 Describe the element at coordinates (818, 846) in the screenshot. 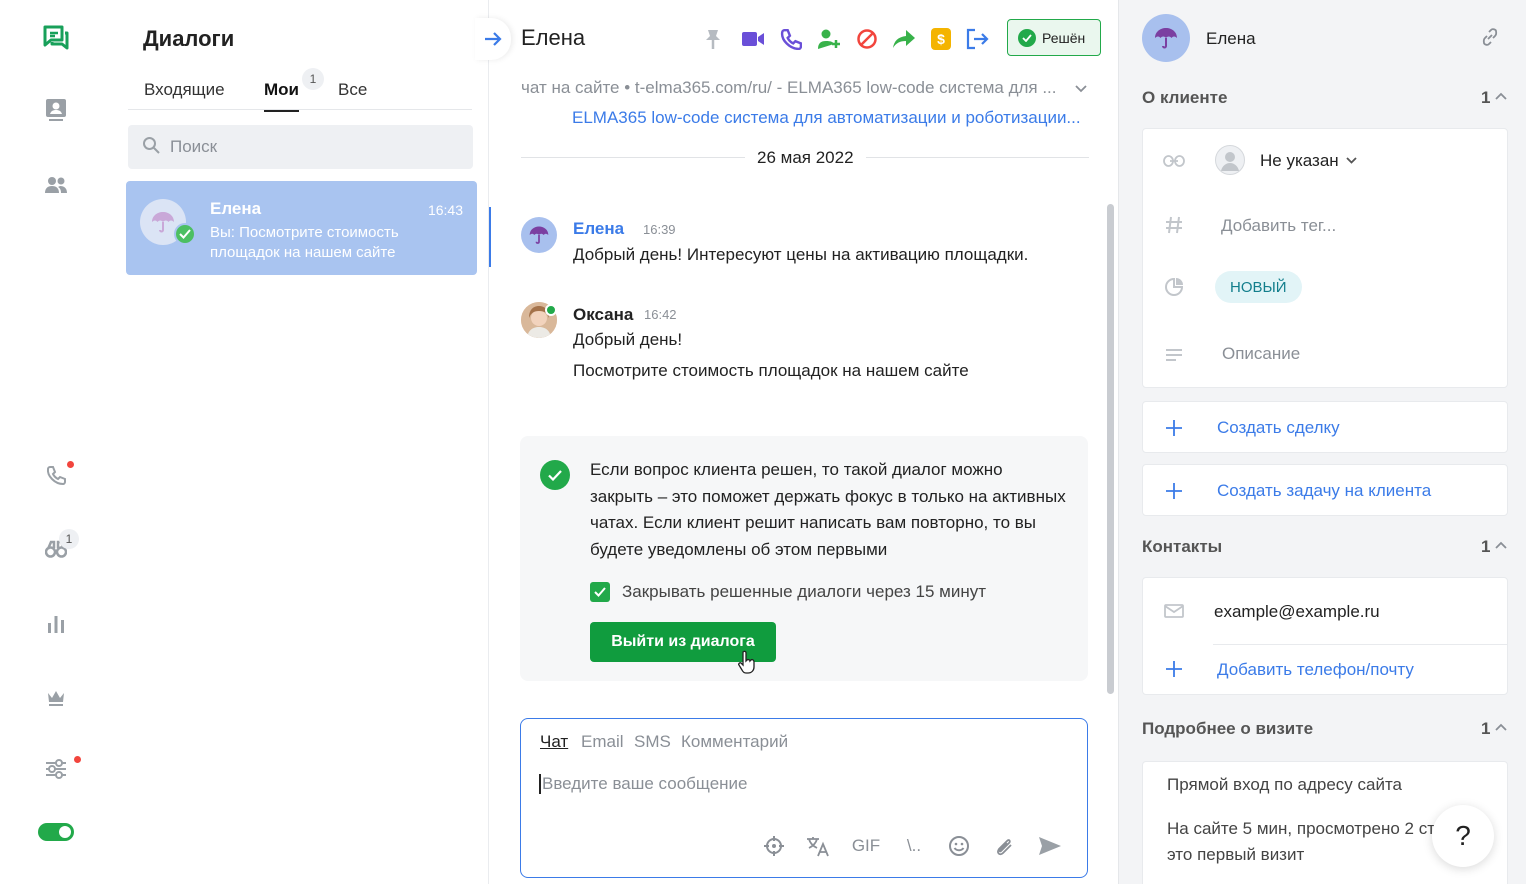

I see `translate-icon` at that location.